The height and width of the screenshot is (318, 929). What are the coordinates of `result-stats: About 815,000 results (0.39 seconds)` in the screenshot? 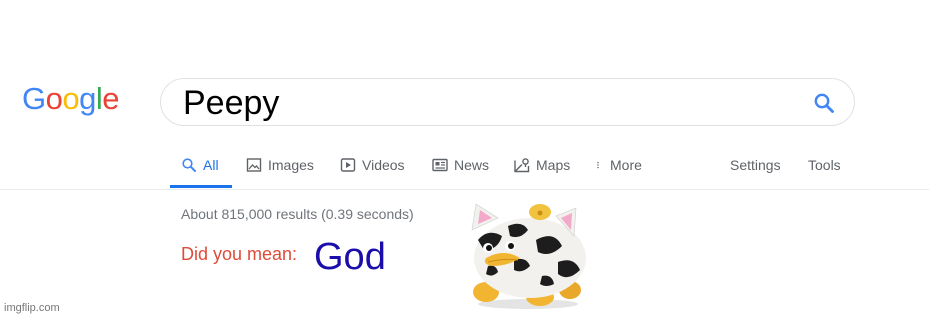 It's located at (297, 214).